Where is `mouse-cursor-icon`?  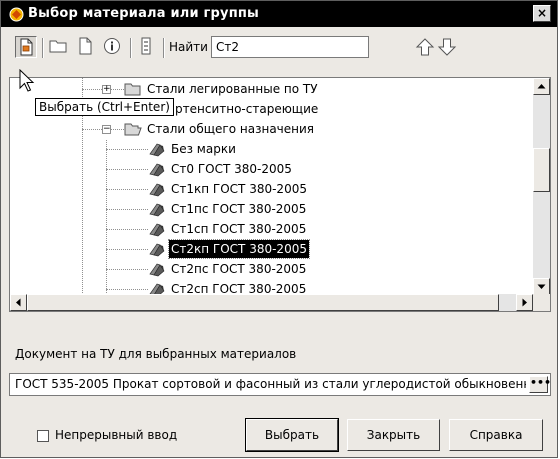
mouse-cursor-icon is located at coordinates (27, 80).